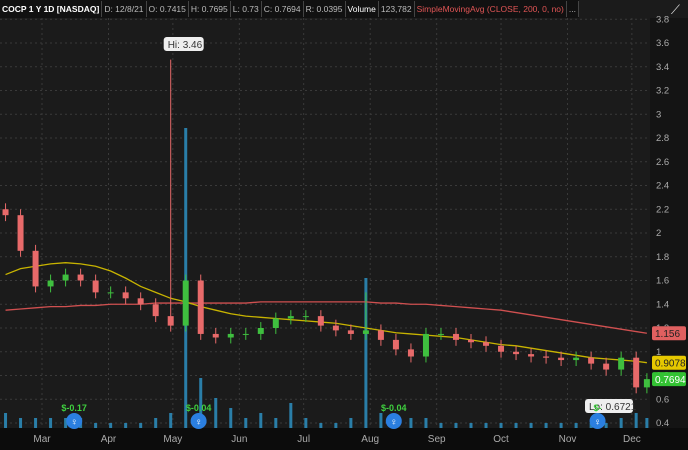 This screenshot has height=450, width=688. I want to click on low-readout: L: 0.73, so click(246, 9).